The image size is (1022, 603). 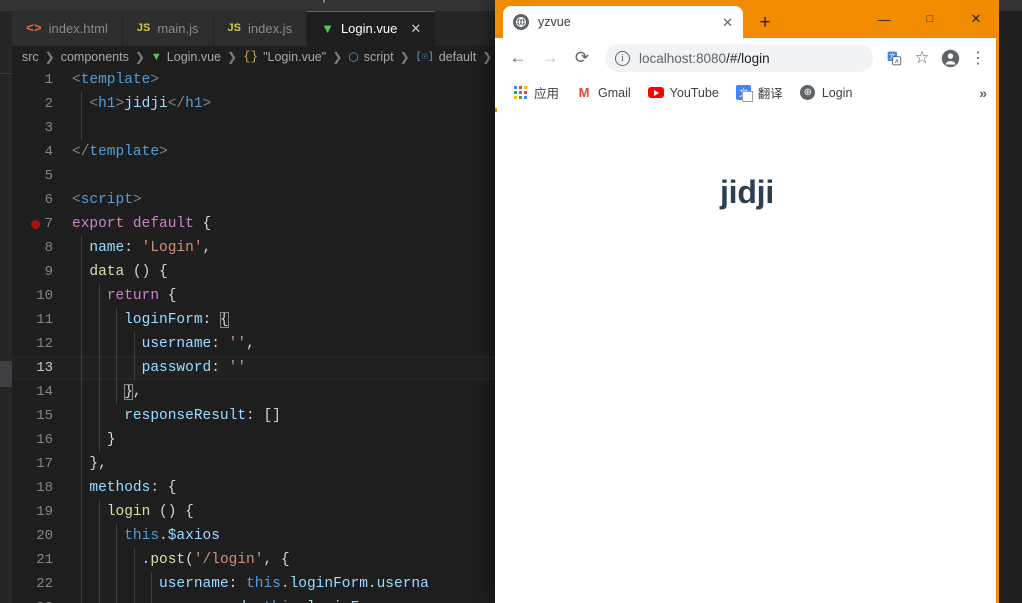 I want to click on menu-view: View, so click(x=152, y=1).